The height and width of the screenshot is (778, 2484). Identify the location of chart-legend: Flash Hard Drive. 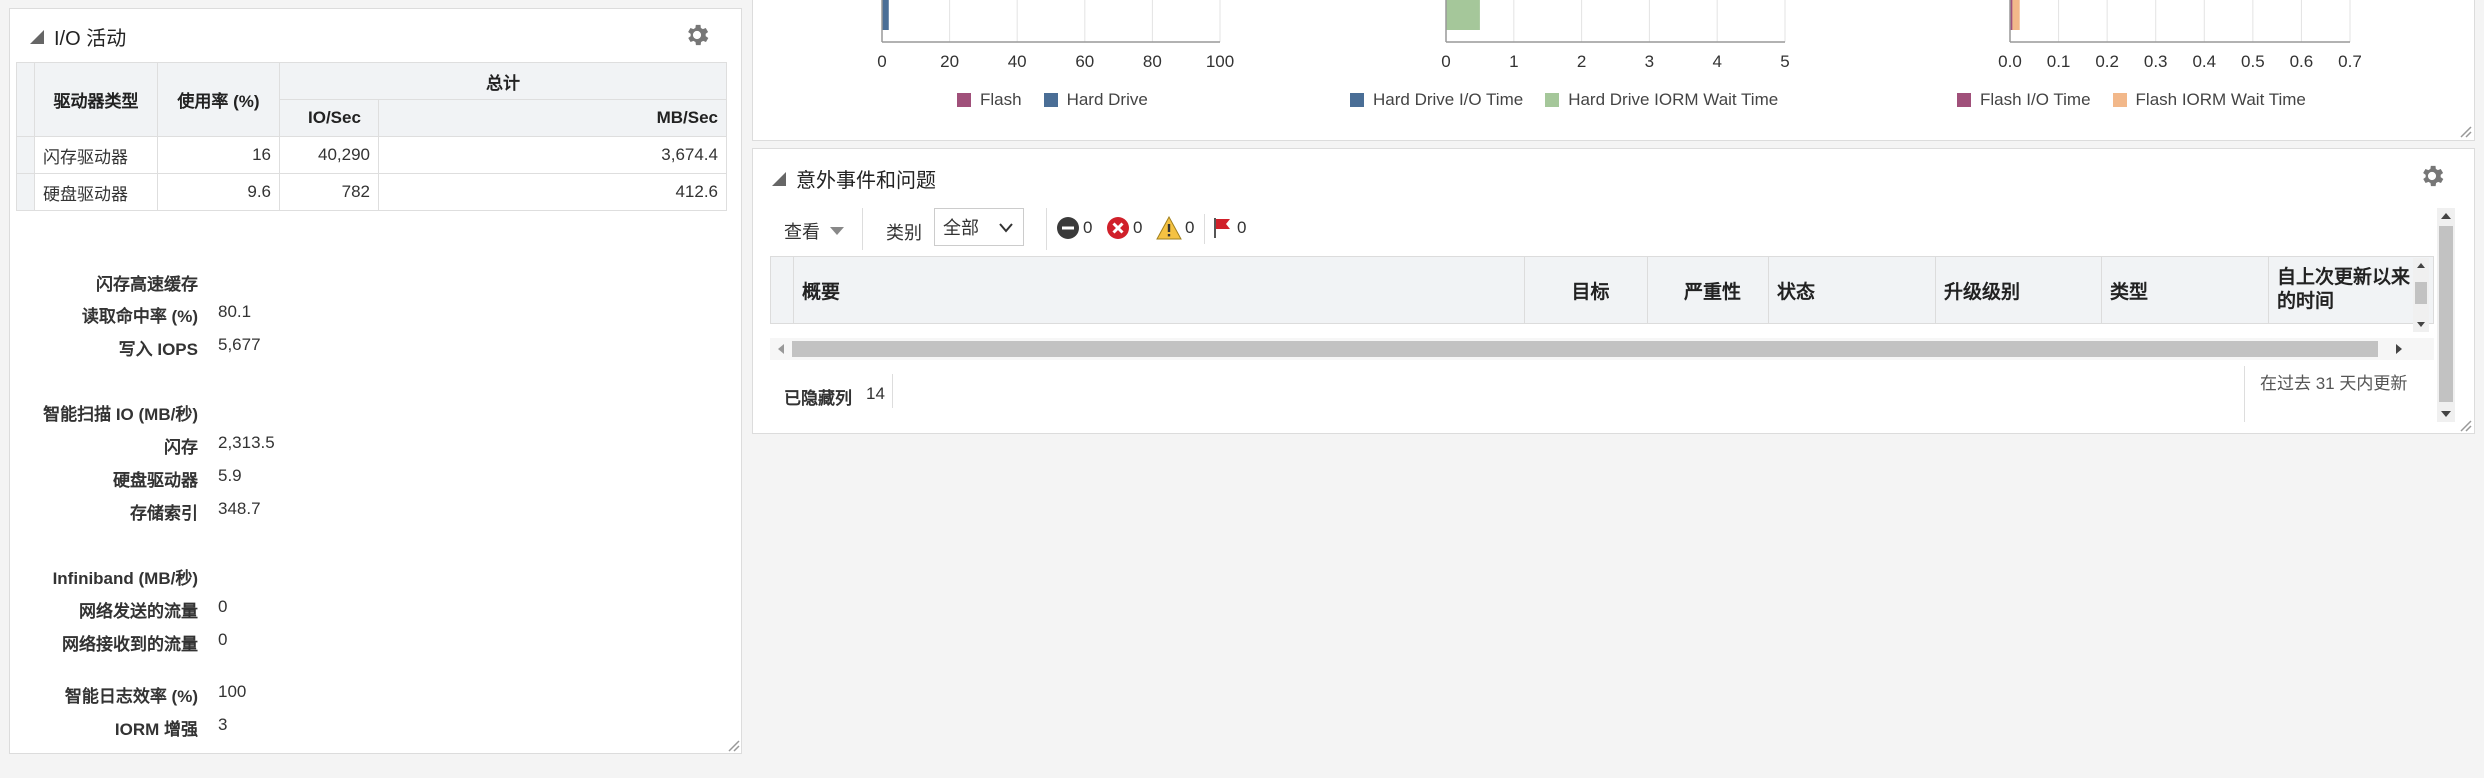
(1063, 100).